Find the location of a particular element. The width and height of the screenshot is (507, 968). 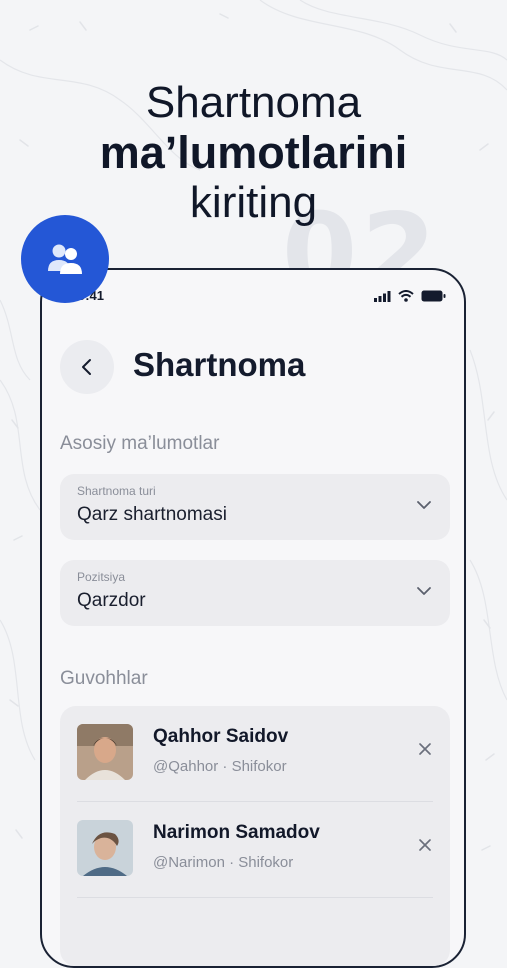

field-value: Qarzdor is located at coordinates (111, 600).